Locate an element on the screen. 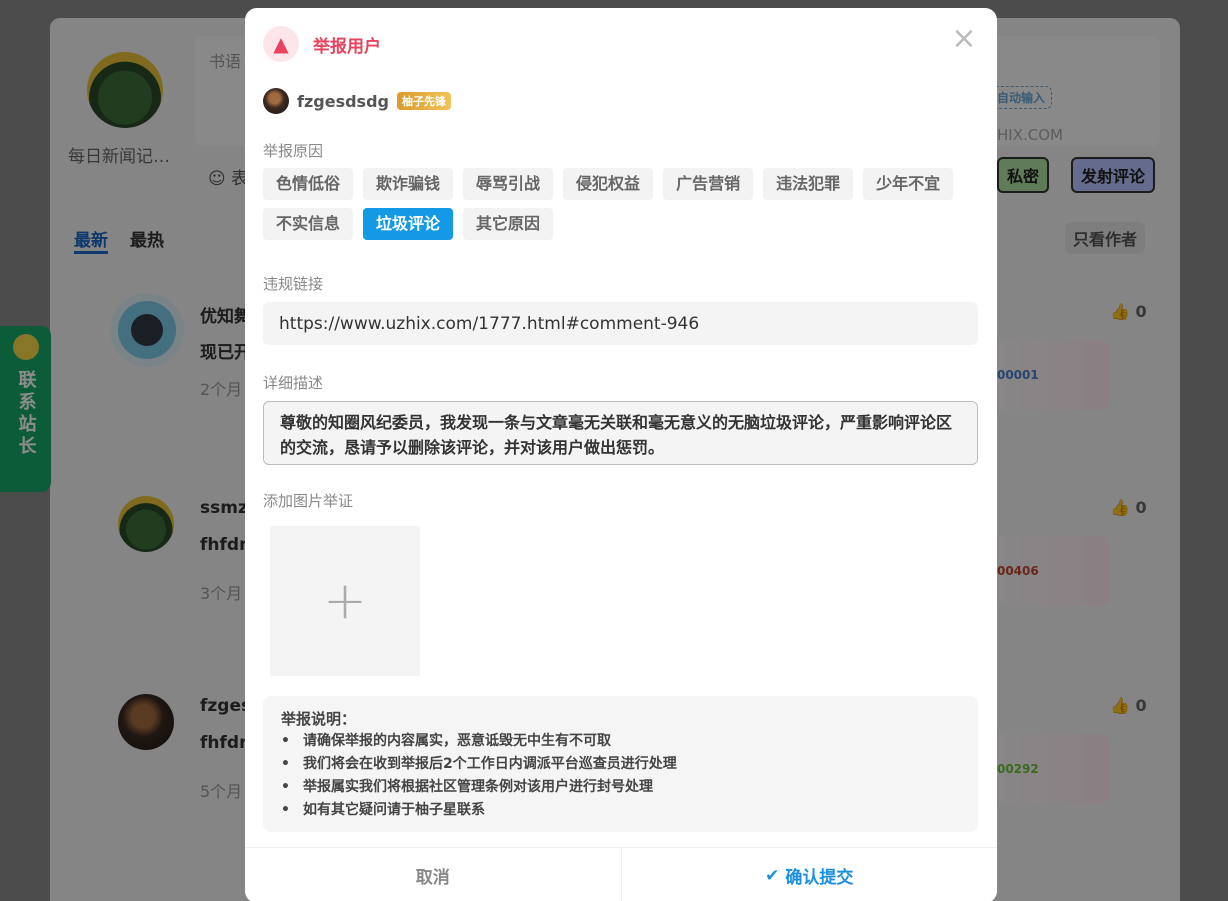  reason-option: 广告营销 is located at coordinates (708, 184).